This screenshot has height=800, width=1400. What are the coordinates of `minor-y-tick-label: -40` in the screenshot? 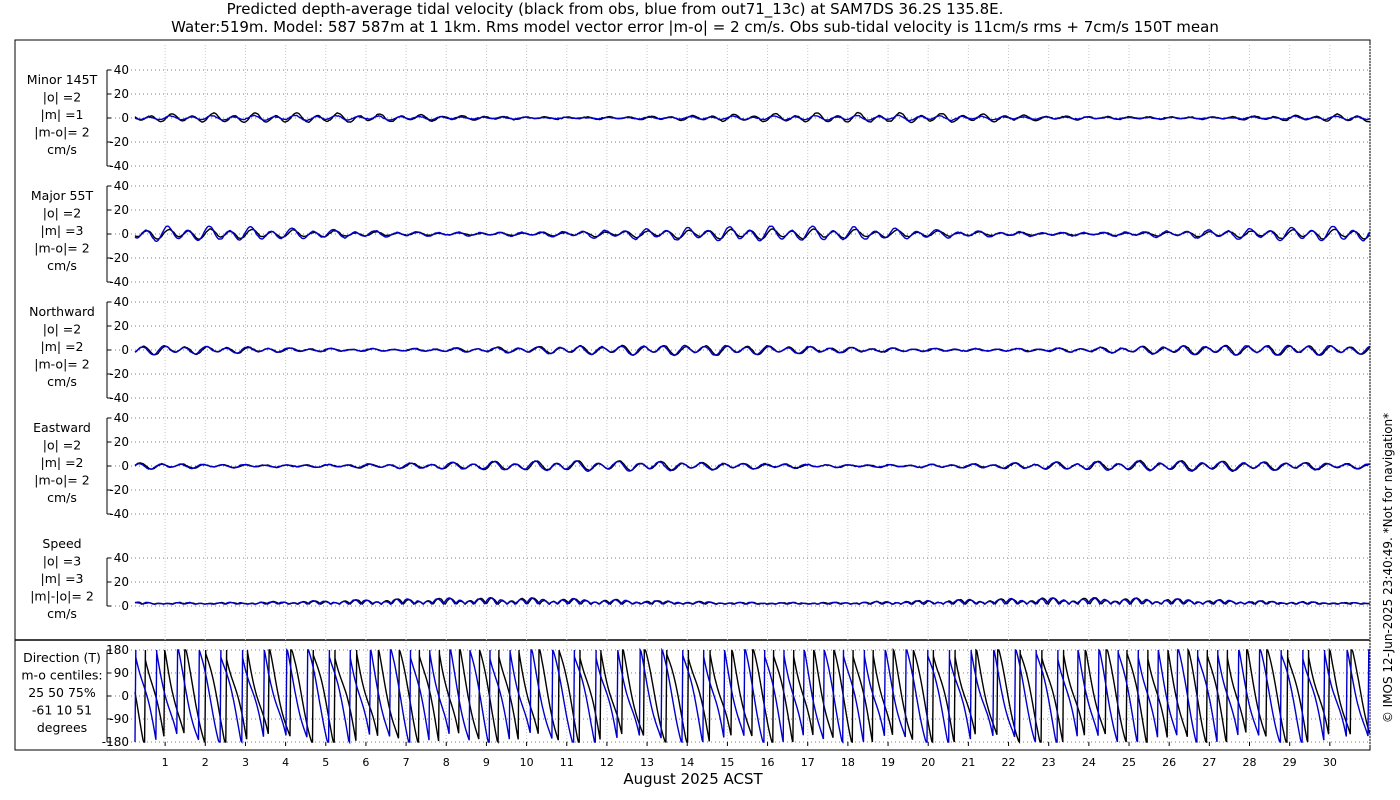 It's located at (119, 166).